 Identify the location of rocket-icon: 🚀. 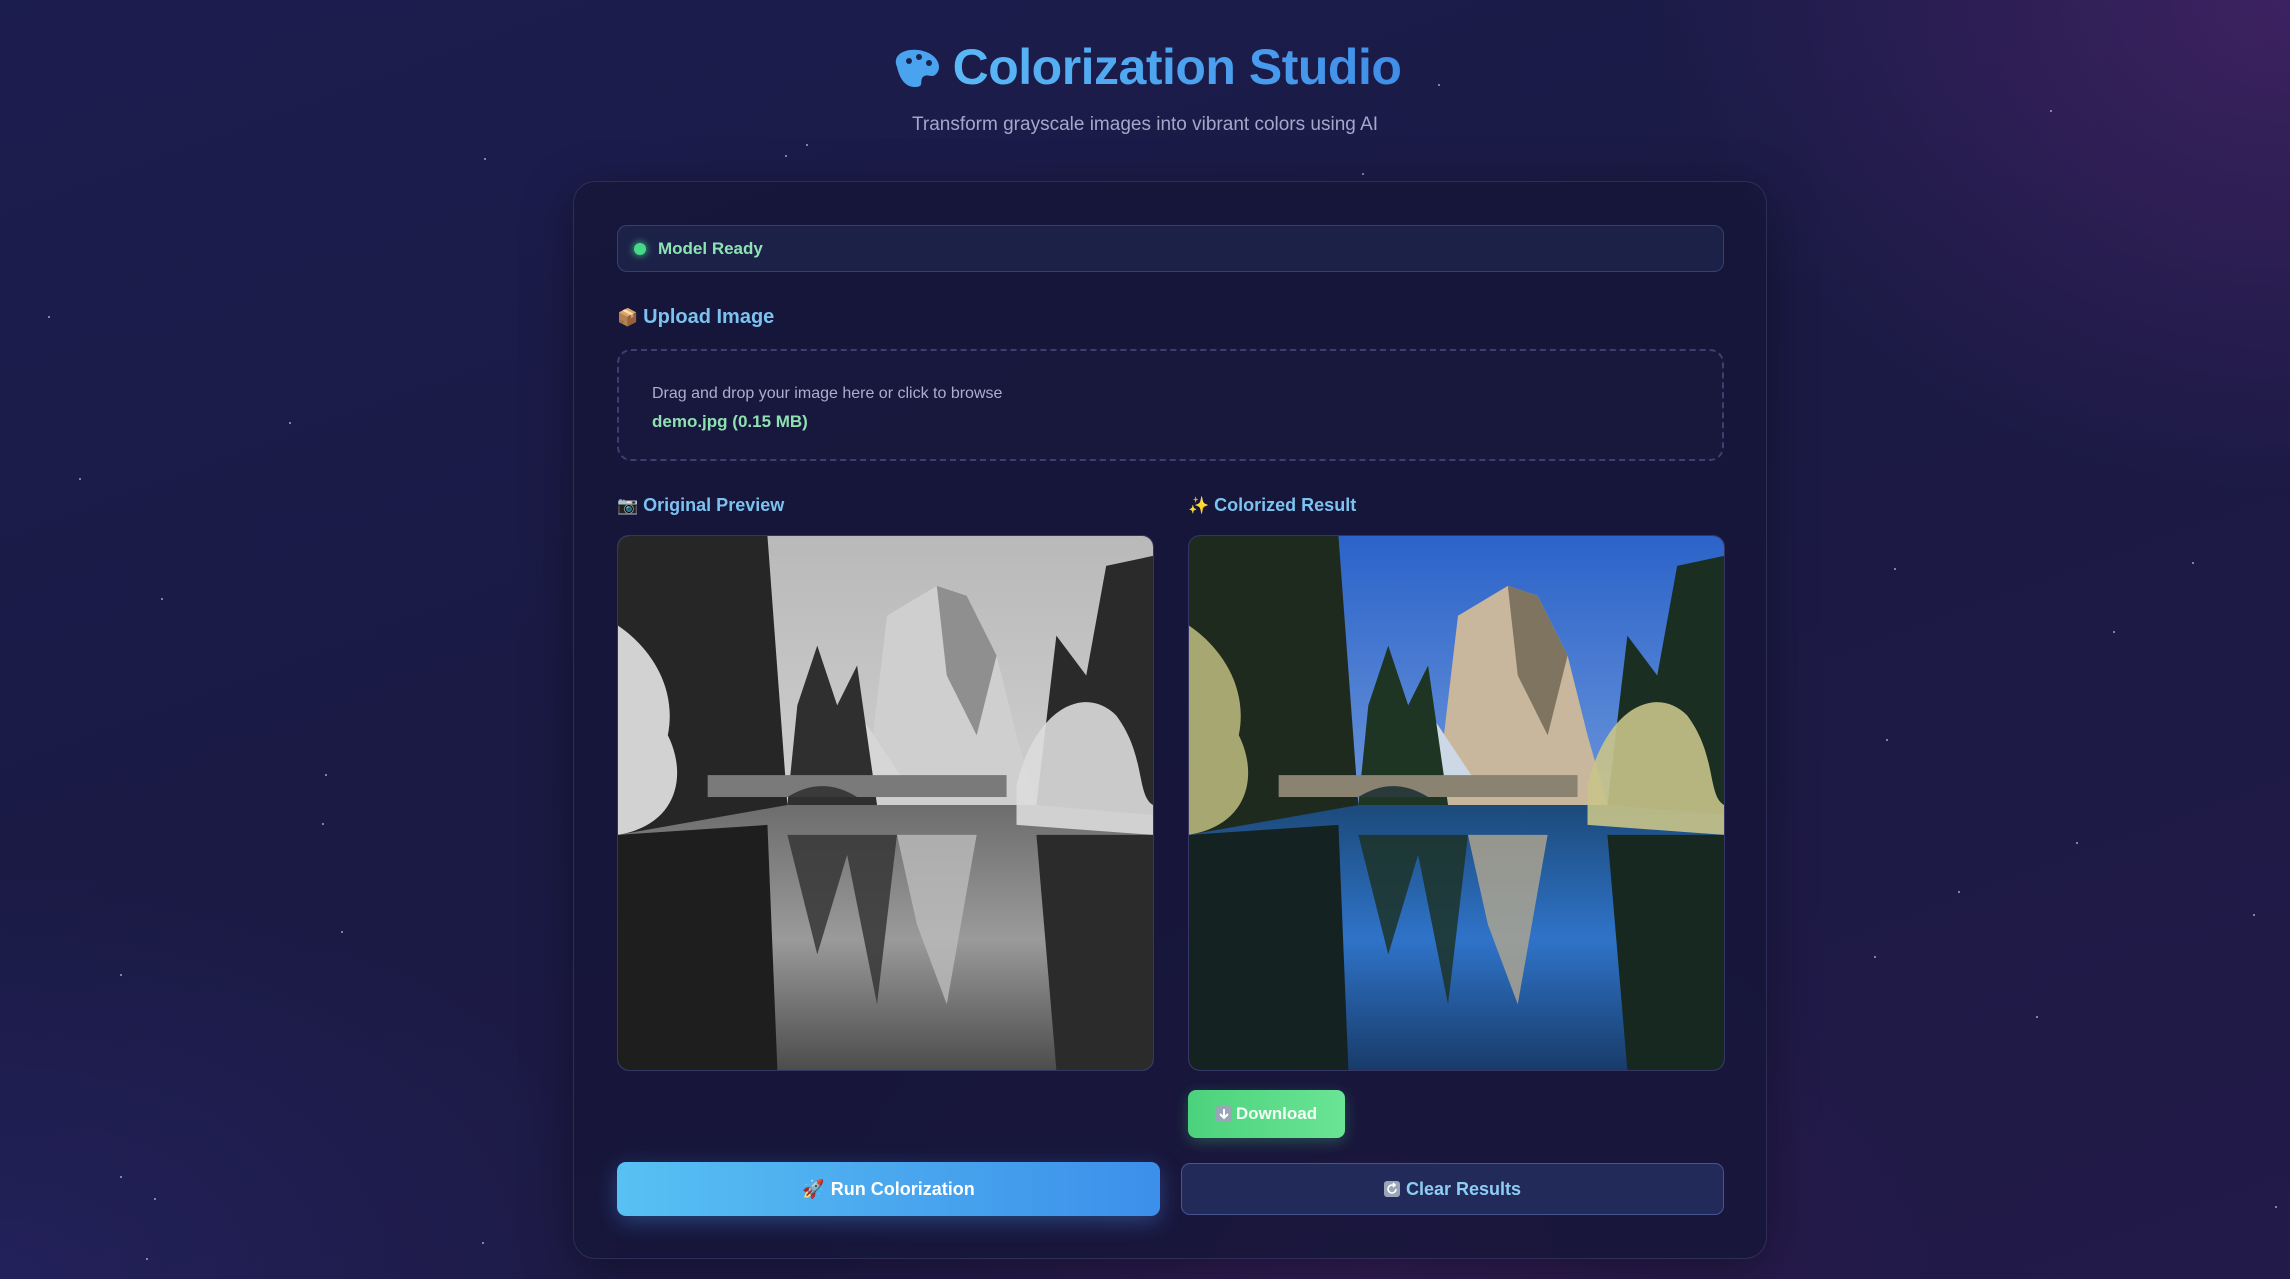
(813, 1188).